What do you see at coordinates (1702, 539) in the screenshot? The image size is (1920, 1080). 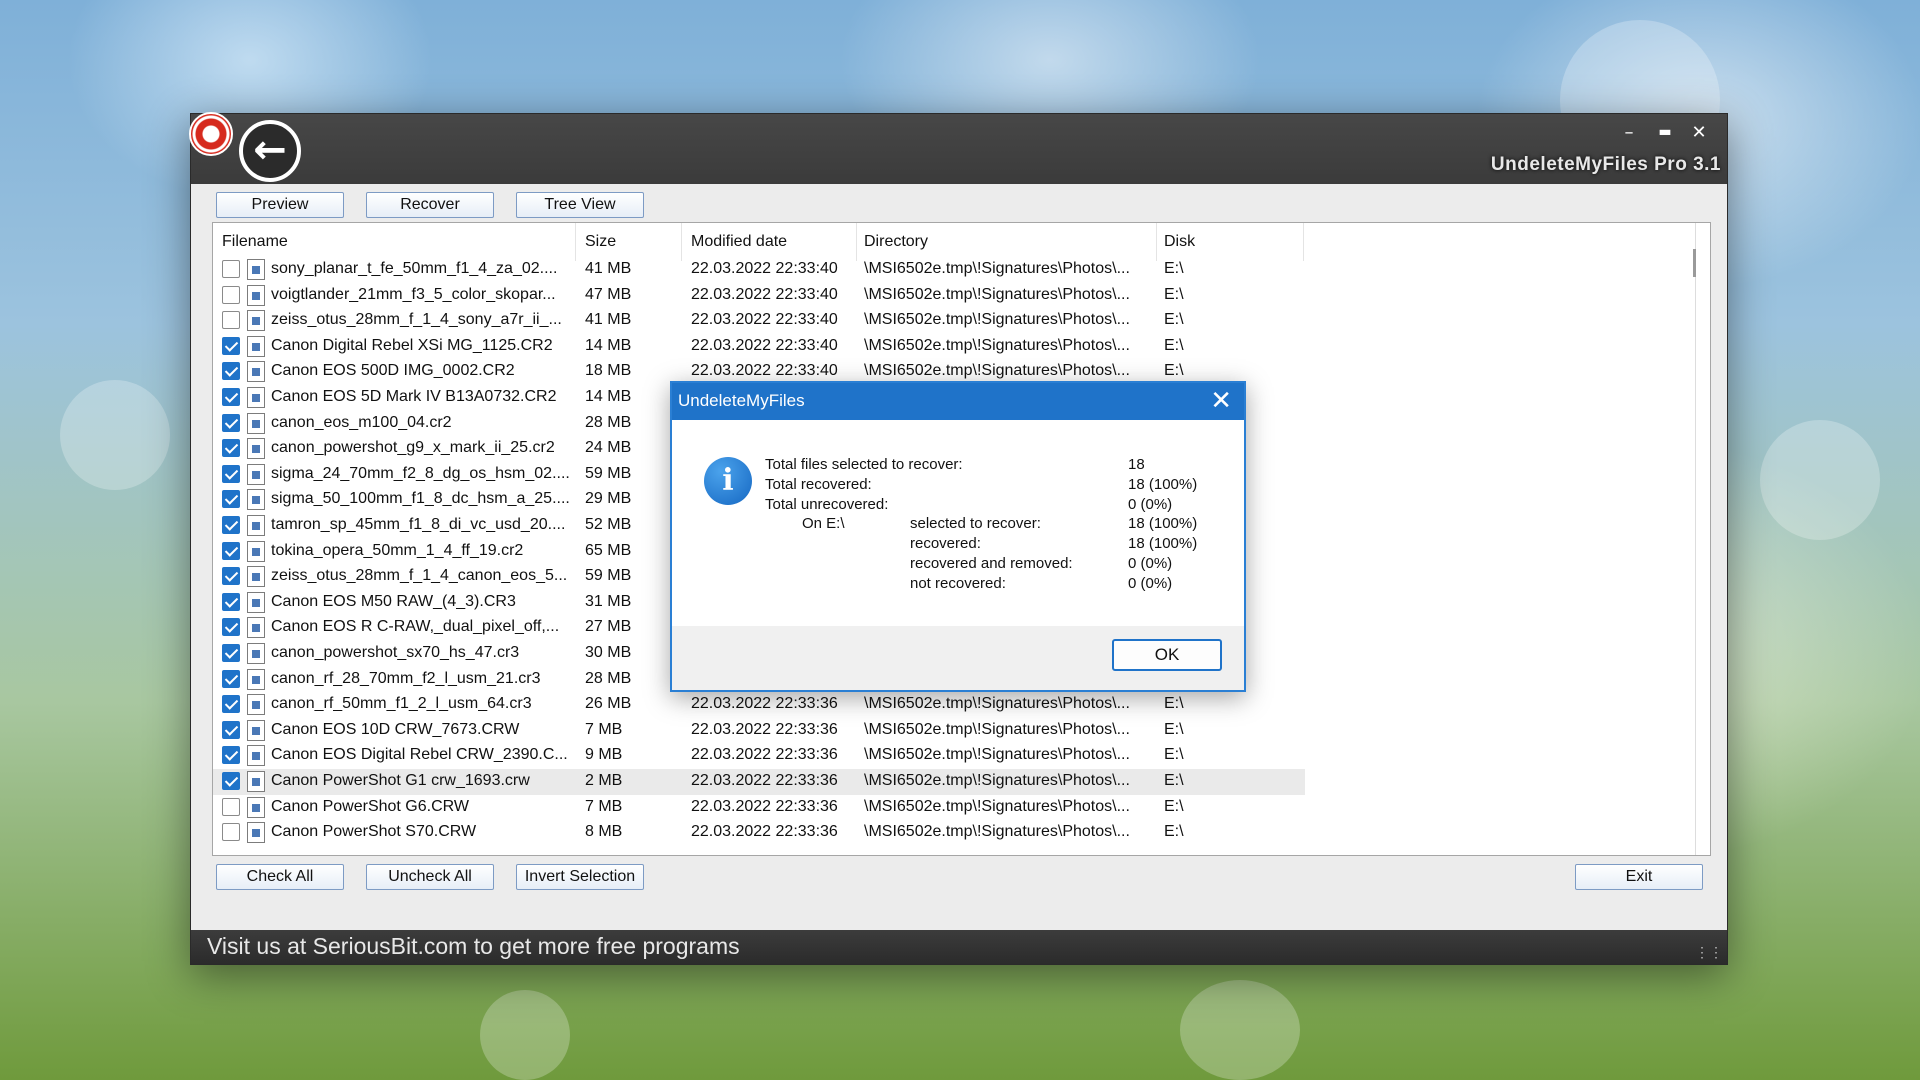 I see `vertical-scrollbar` at bounding box center [1702, 539].